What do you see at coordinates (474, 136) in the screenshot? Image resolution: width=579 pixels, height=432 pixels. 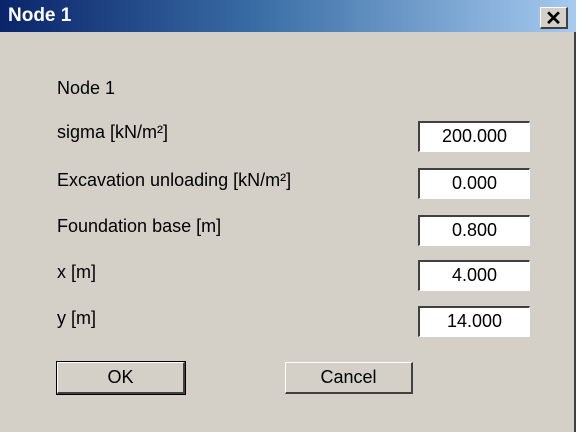 I see `sigma-input: 200.000` at bounding box center [474, 136].